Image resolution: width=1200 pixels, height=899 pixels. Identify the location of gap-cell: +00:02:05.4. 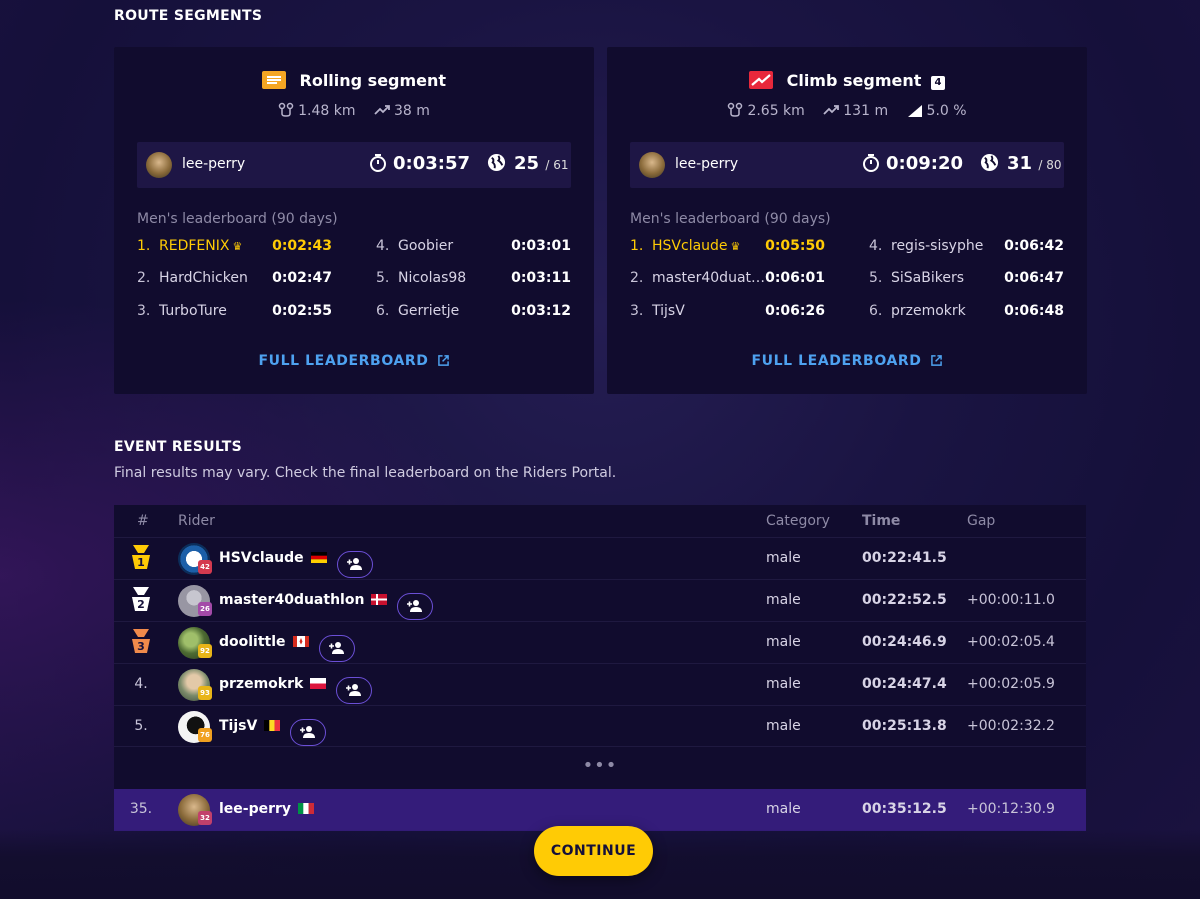
(1011, 642).